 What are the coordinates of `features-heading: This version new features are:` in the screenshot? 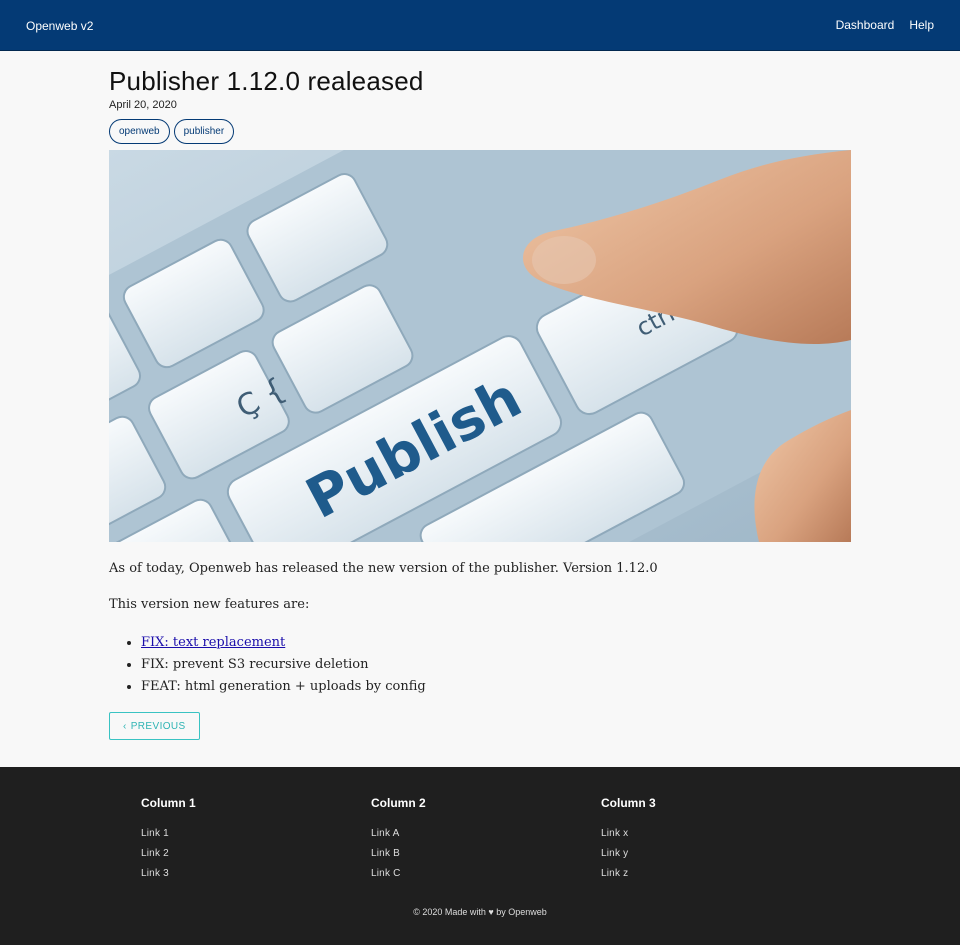 It's located at (209, 604).